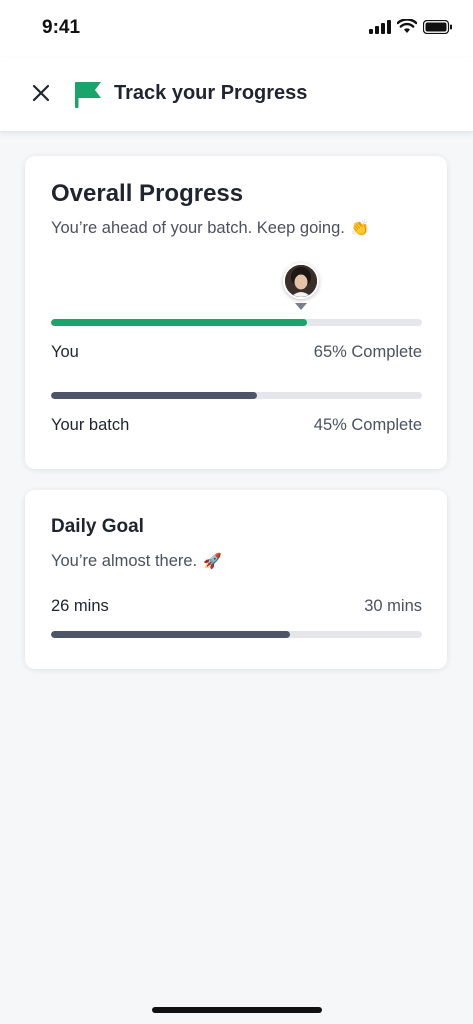  What do you see at coordinates (154, 395) in the screenshot?
I see `batch-progress-fill` at bounding box center [154, 395].